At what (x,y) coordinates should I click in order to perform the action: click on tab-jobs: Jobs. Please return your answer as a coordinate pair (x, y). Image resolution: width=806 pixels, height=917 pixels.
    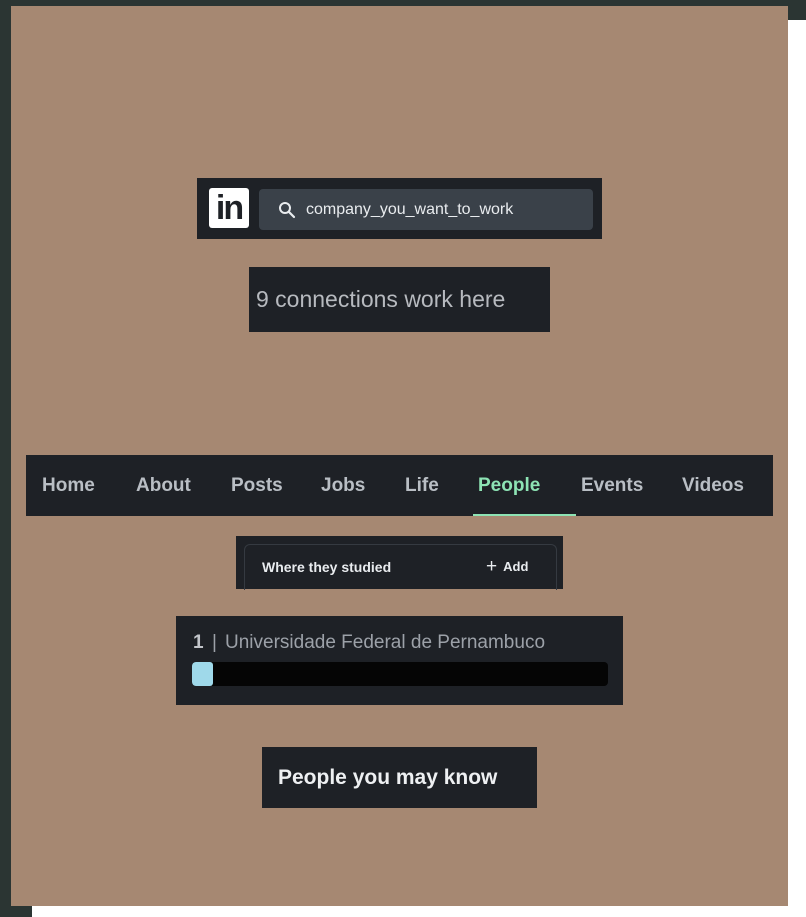
    Looking at the image, I should click on (343, 485).